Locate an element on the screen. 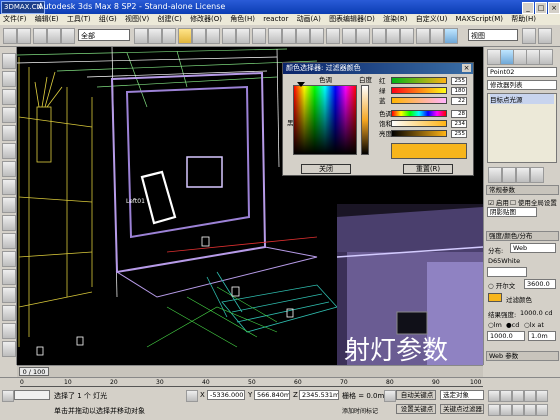 This screenshot has width=560, height=420. modifier-list-dropdown: 修改器列表 is located at coordinates (522, 85).